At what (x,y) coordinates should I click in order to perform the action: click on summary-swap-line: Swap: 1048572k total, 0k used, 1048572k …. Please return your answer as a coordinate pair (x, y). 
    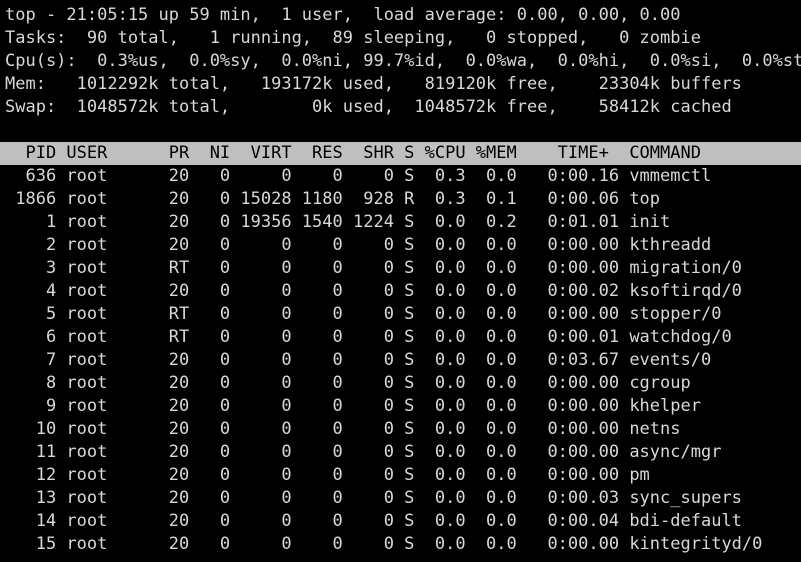
    Looking at the image, I should click on (368, 107).